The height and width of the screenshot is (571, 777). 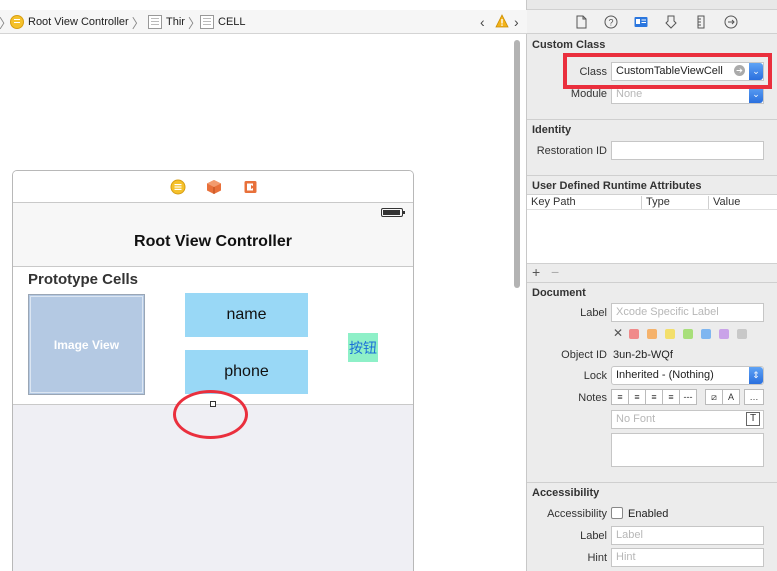 What do you see at coordinates (756, 375) in the screenshot?
I see `lock-dropdown-button: ⇕` at bounding box center [756, 375].